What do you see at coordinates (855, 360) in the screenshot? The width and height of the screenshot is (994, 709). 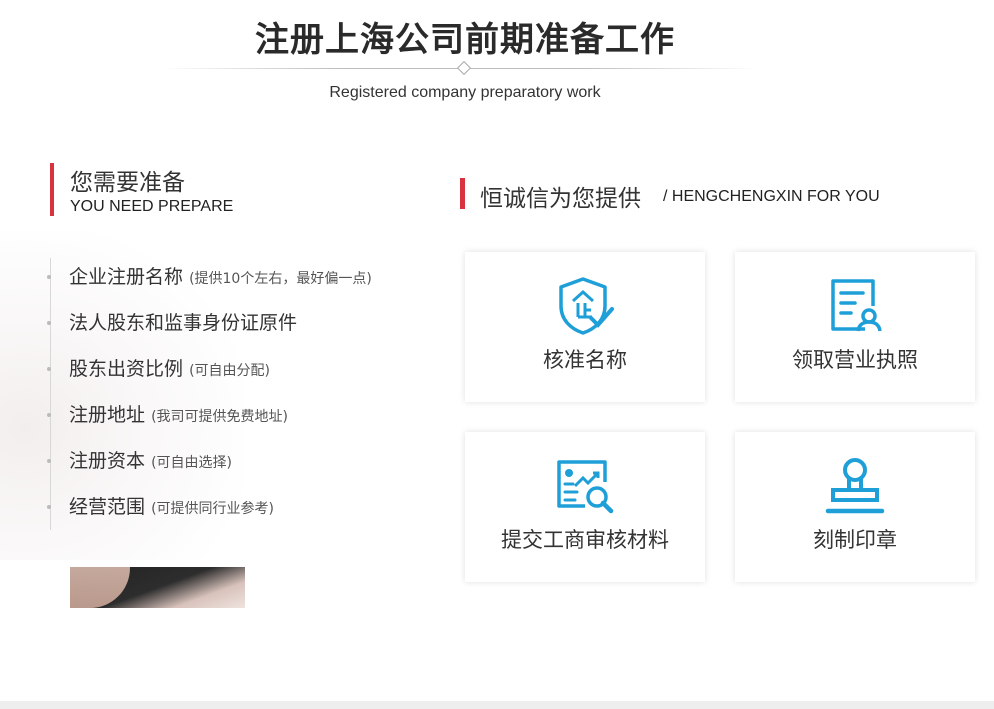 I see `service-card-label: 领取营业执照` at bounding box center [855, 360].